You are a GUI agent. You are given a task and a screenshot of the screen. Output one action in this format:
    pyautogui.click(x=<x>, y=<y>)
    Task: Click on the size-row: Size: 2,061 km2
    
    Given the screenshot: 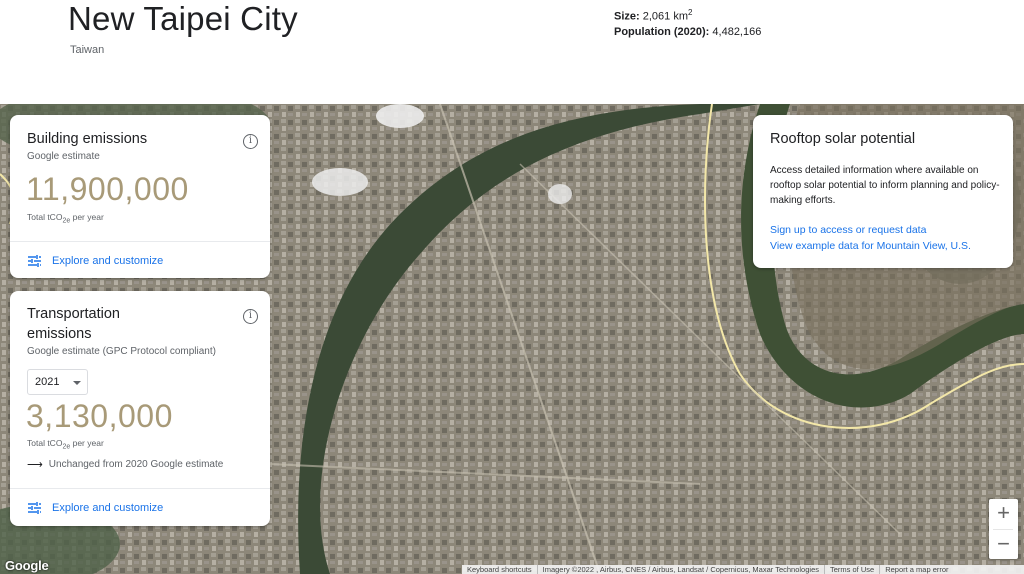 What is the action you would take?
    pyautogui.click(x=687, y=15)
    